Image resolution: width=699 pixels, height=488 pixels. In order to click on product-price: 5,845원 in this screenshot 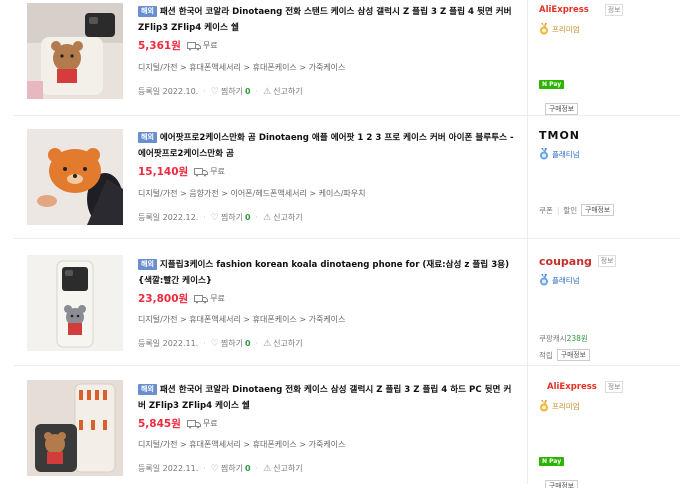, I will do `click(159, 423)`.